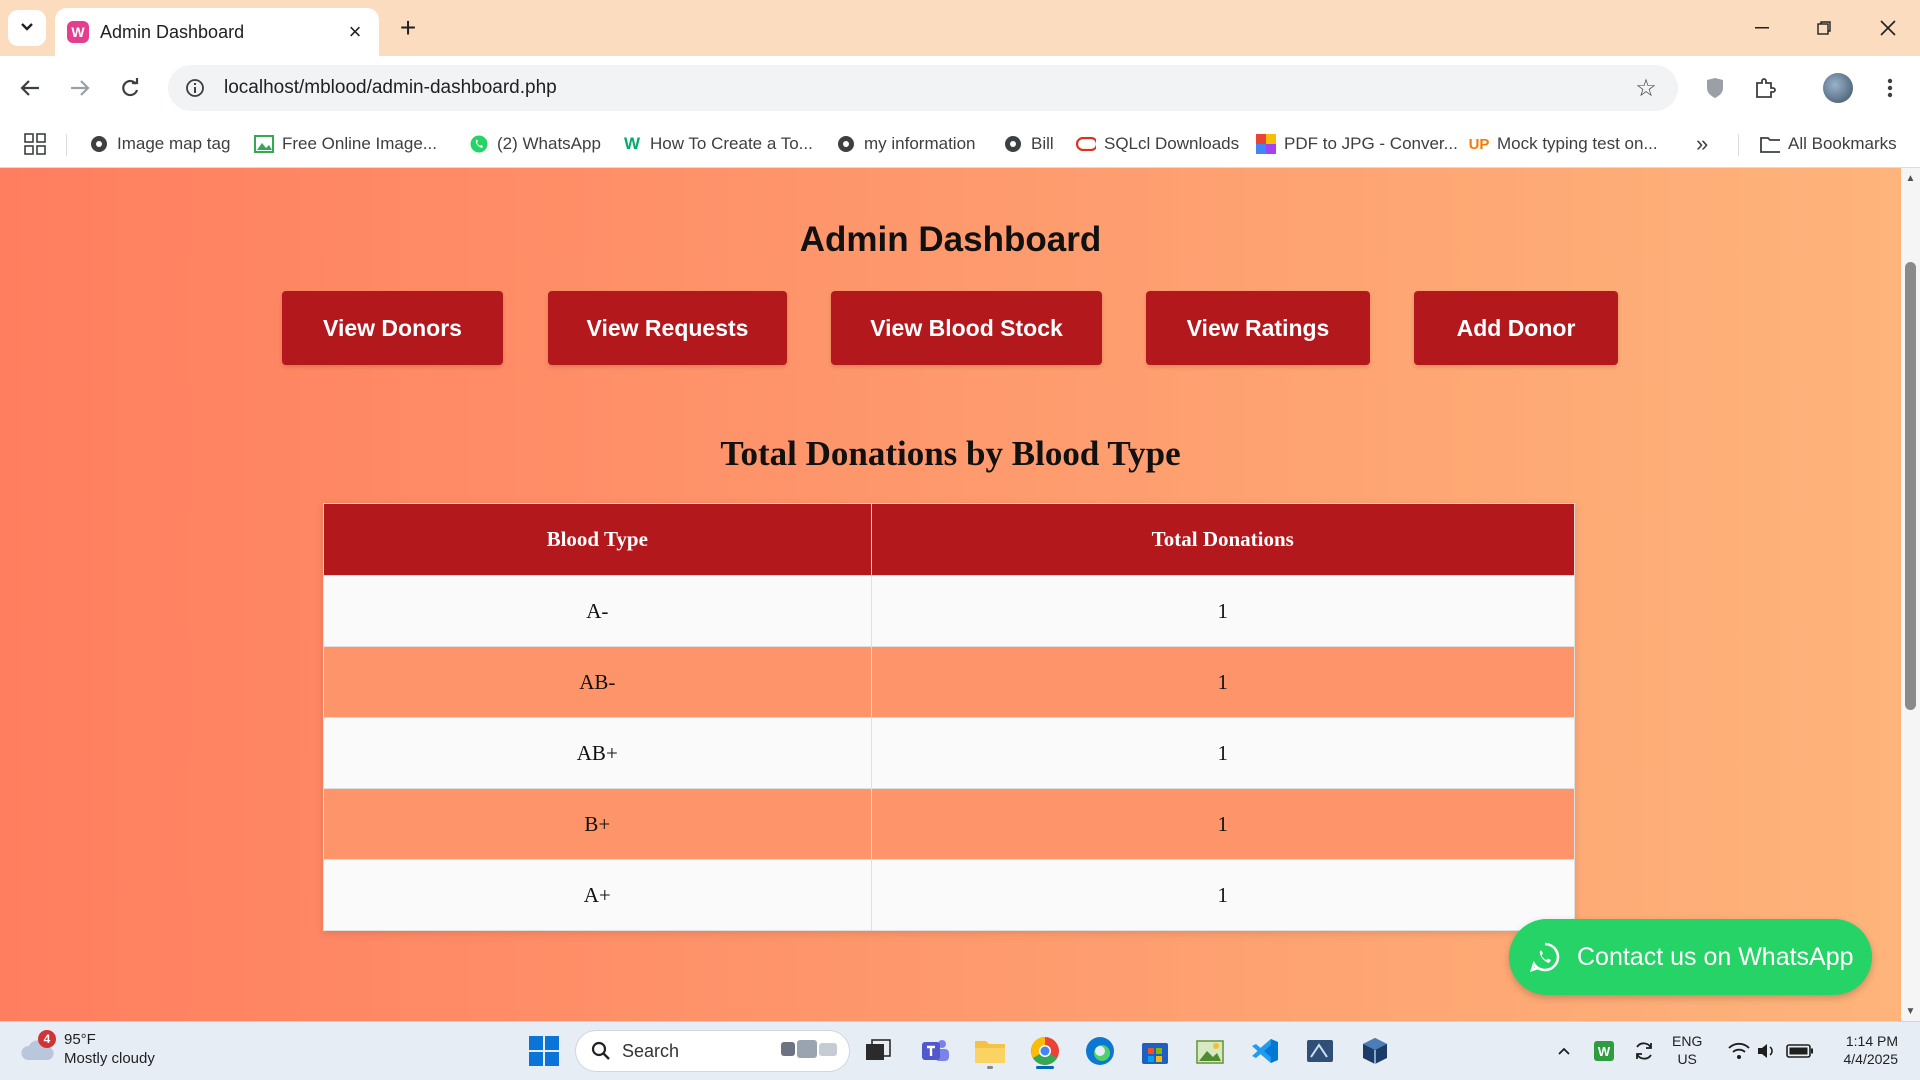 The height and width of the screenshot is (1080, 1920). Describe the element at coordinates (1266, 144) in the screenshot. I see `grid-color-icon` at that location.